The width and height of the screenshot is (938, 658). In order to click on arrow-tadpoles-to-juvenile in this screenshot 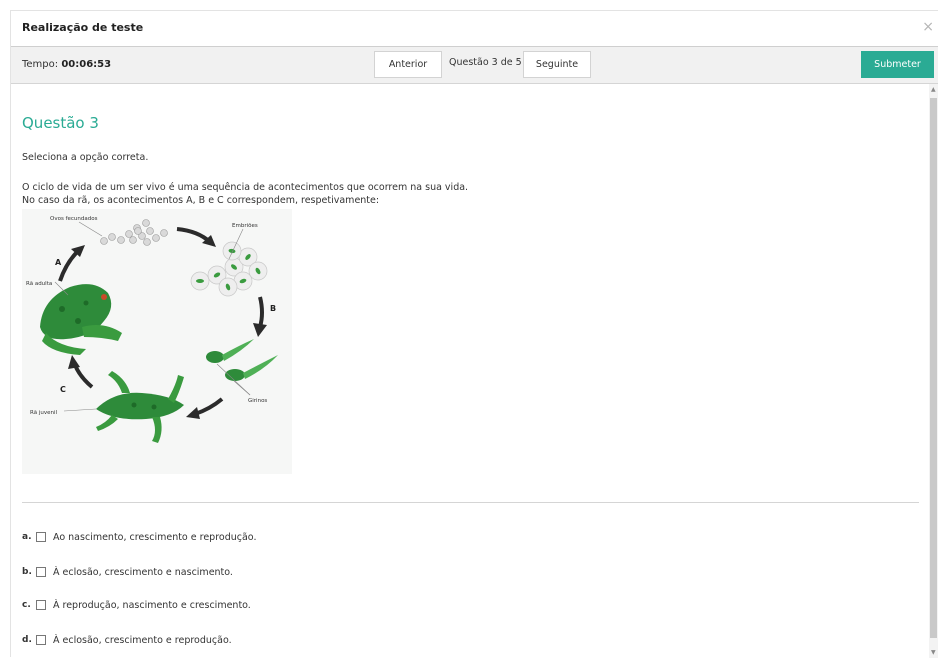, I will do `click(209, 406)`.